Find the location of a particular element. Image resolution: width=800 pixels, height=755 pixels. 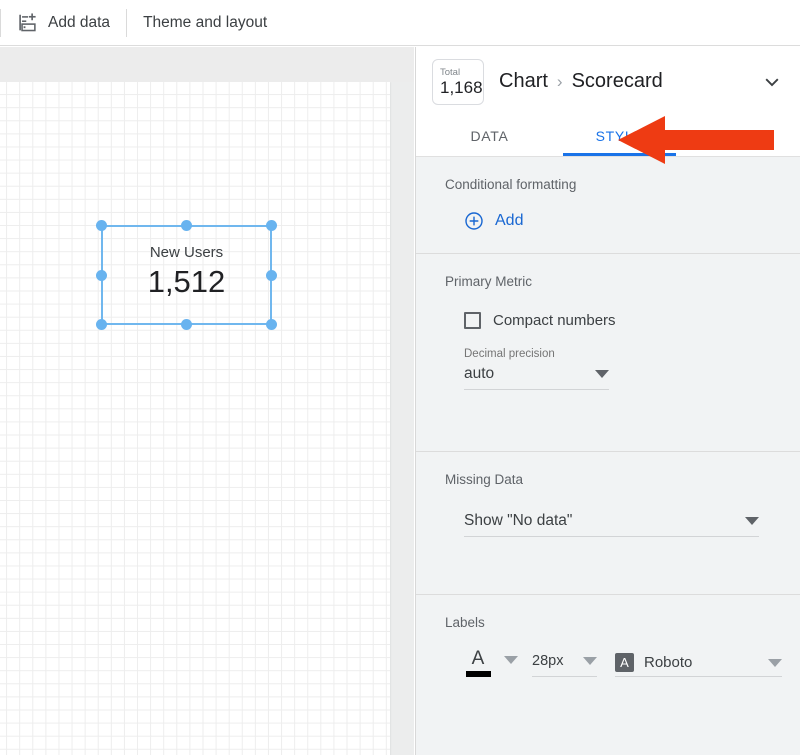

panel-tabs: DATA STYLE is located at coordinates (608, 136).